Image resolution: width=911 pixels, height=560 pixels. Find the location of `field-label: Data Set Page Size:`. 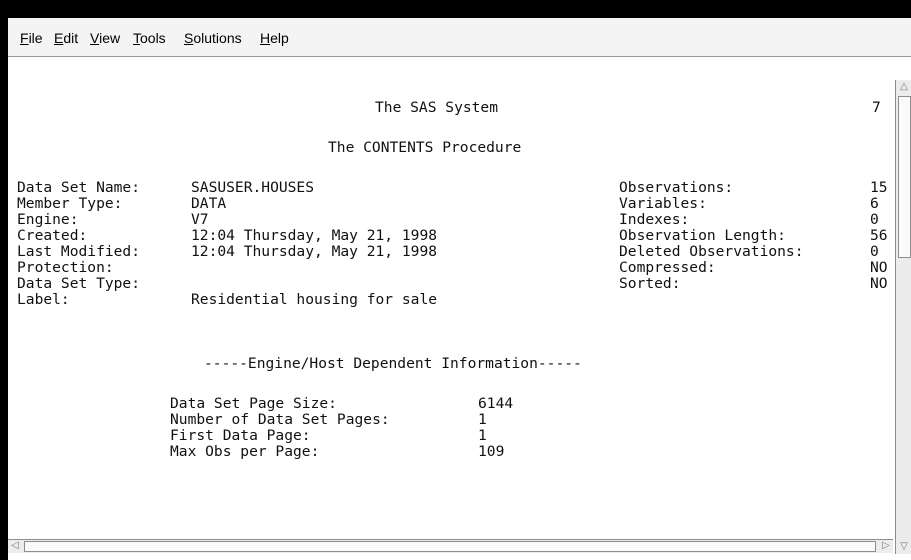

field-label: Data Set Page Size: is located at coordinates (253, 403).